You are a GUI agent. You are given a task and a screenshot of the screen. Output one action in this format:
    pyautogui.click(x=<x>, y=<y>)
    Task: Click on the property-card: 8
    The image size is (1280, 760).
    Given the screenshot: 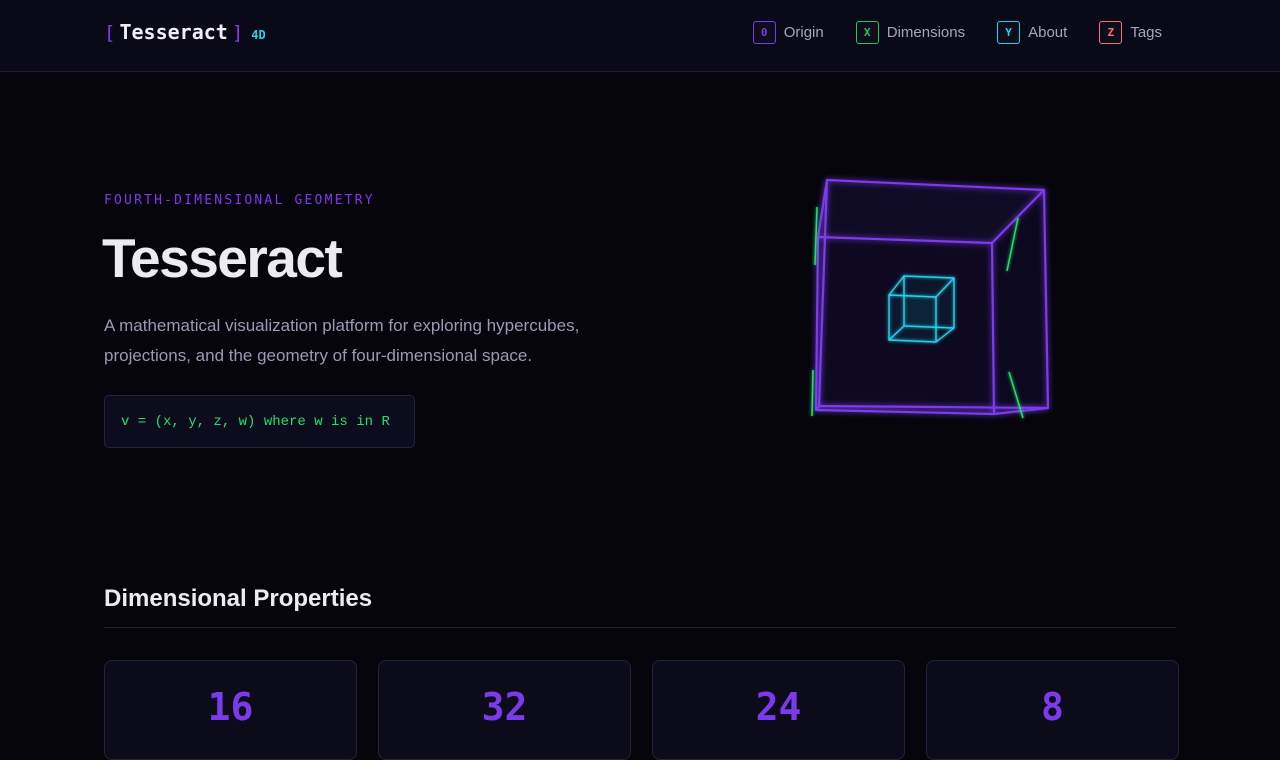 What is the action you would take?
    pyautogui.click(x=1052, y=710)
    